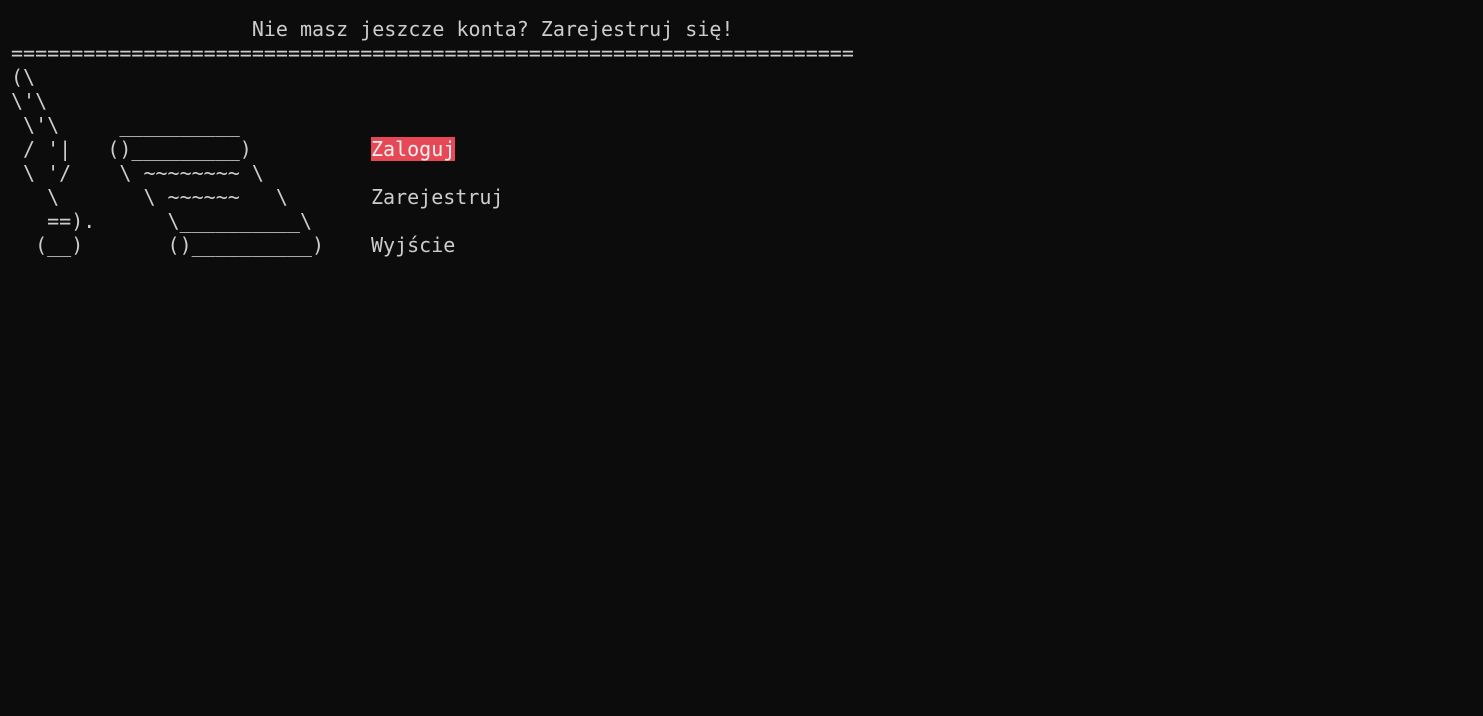 The height and width of the screenshot is (716, 1483). Describe the element at coordinates (162, 221) in the screenshot. I see `ascii-art-line: ==). \__________\` at that location.